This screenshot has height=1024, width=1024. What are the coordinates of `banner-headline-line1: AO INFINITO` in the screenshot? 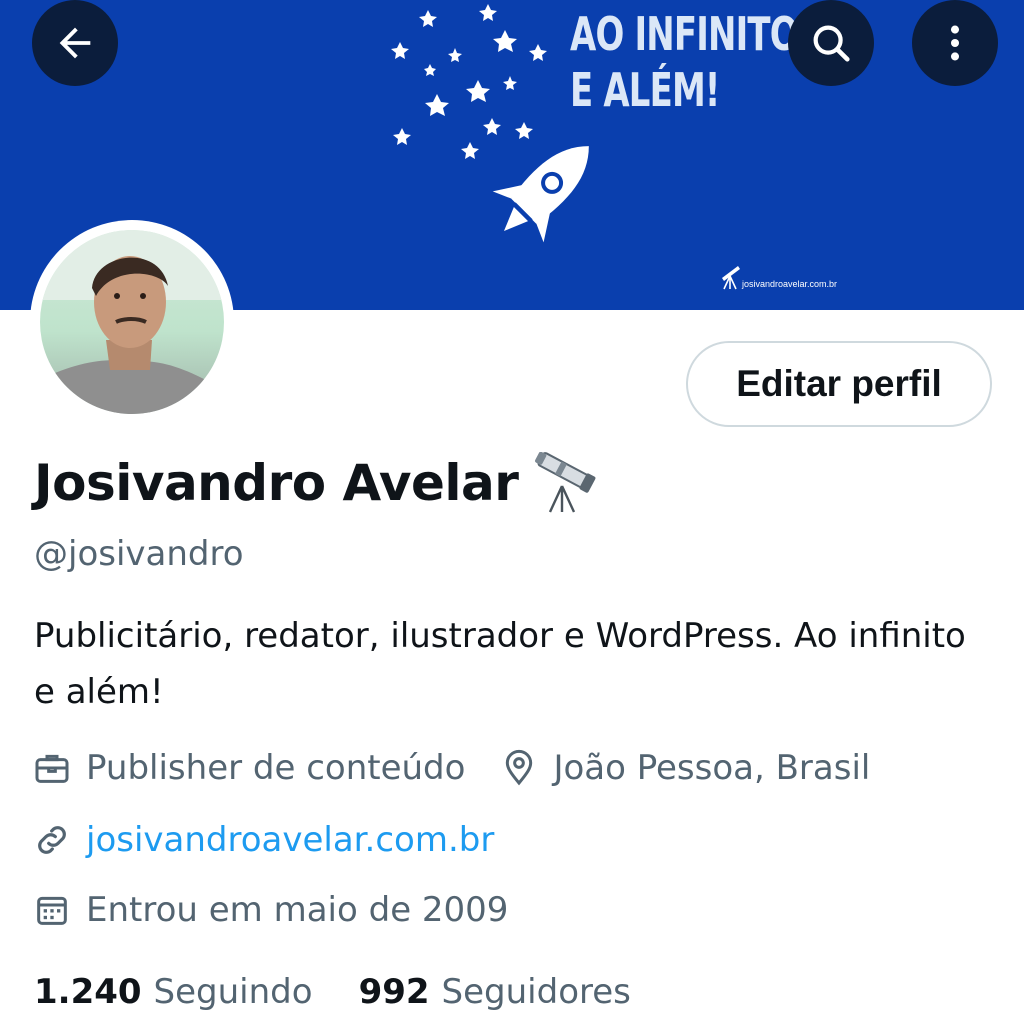 It's located at (684, 34).